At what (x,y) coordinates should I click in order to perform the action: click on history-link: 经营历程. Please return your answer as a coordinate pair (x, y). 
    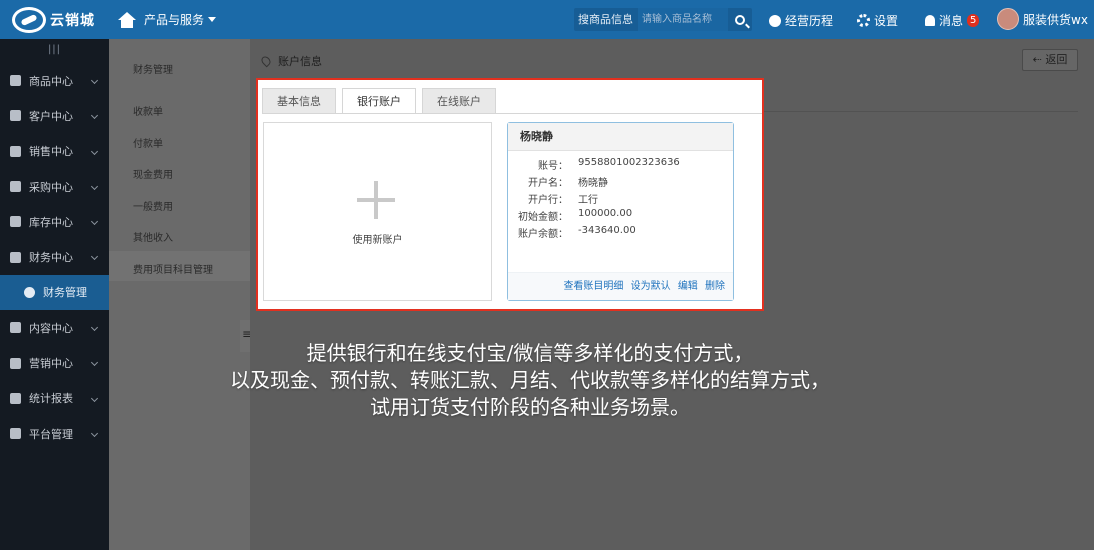
    Looking at the image, I should click on (801, 20).